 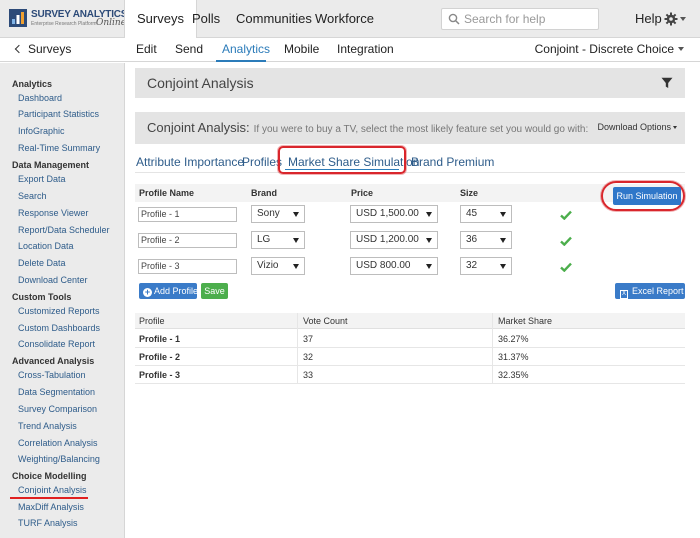 I want to click on sidebar-heading-data-management: Data Management, so click(x=51, y=165).